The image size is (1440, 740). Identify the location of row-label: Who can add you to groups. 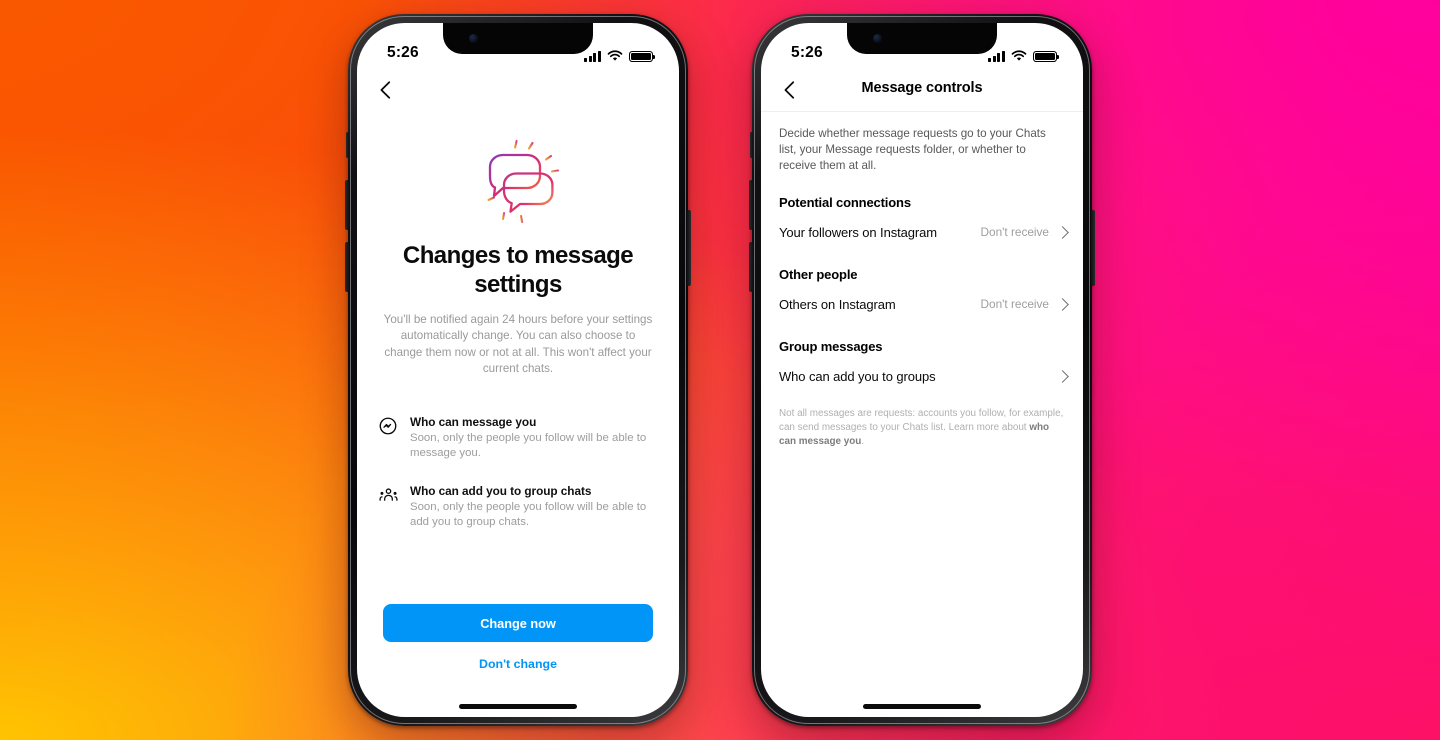
(857, 376).